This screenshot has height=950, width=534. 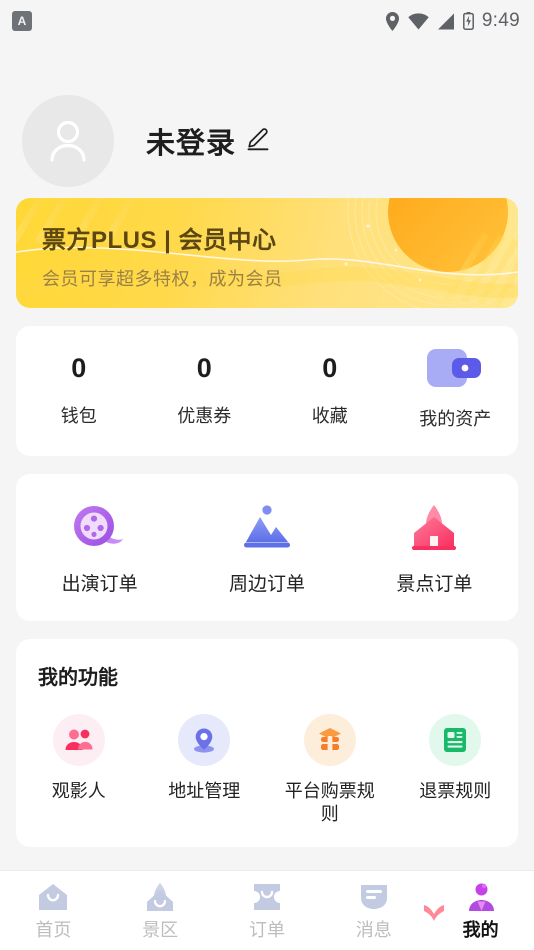 I want to click on stat-label: 收藏, so click(x=329, y=415).